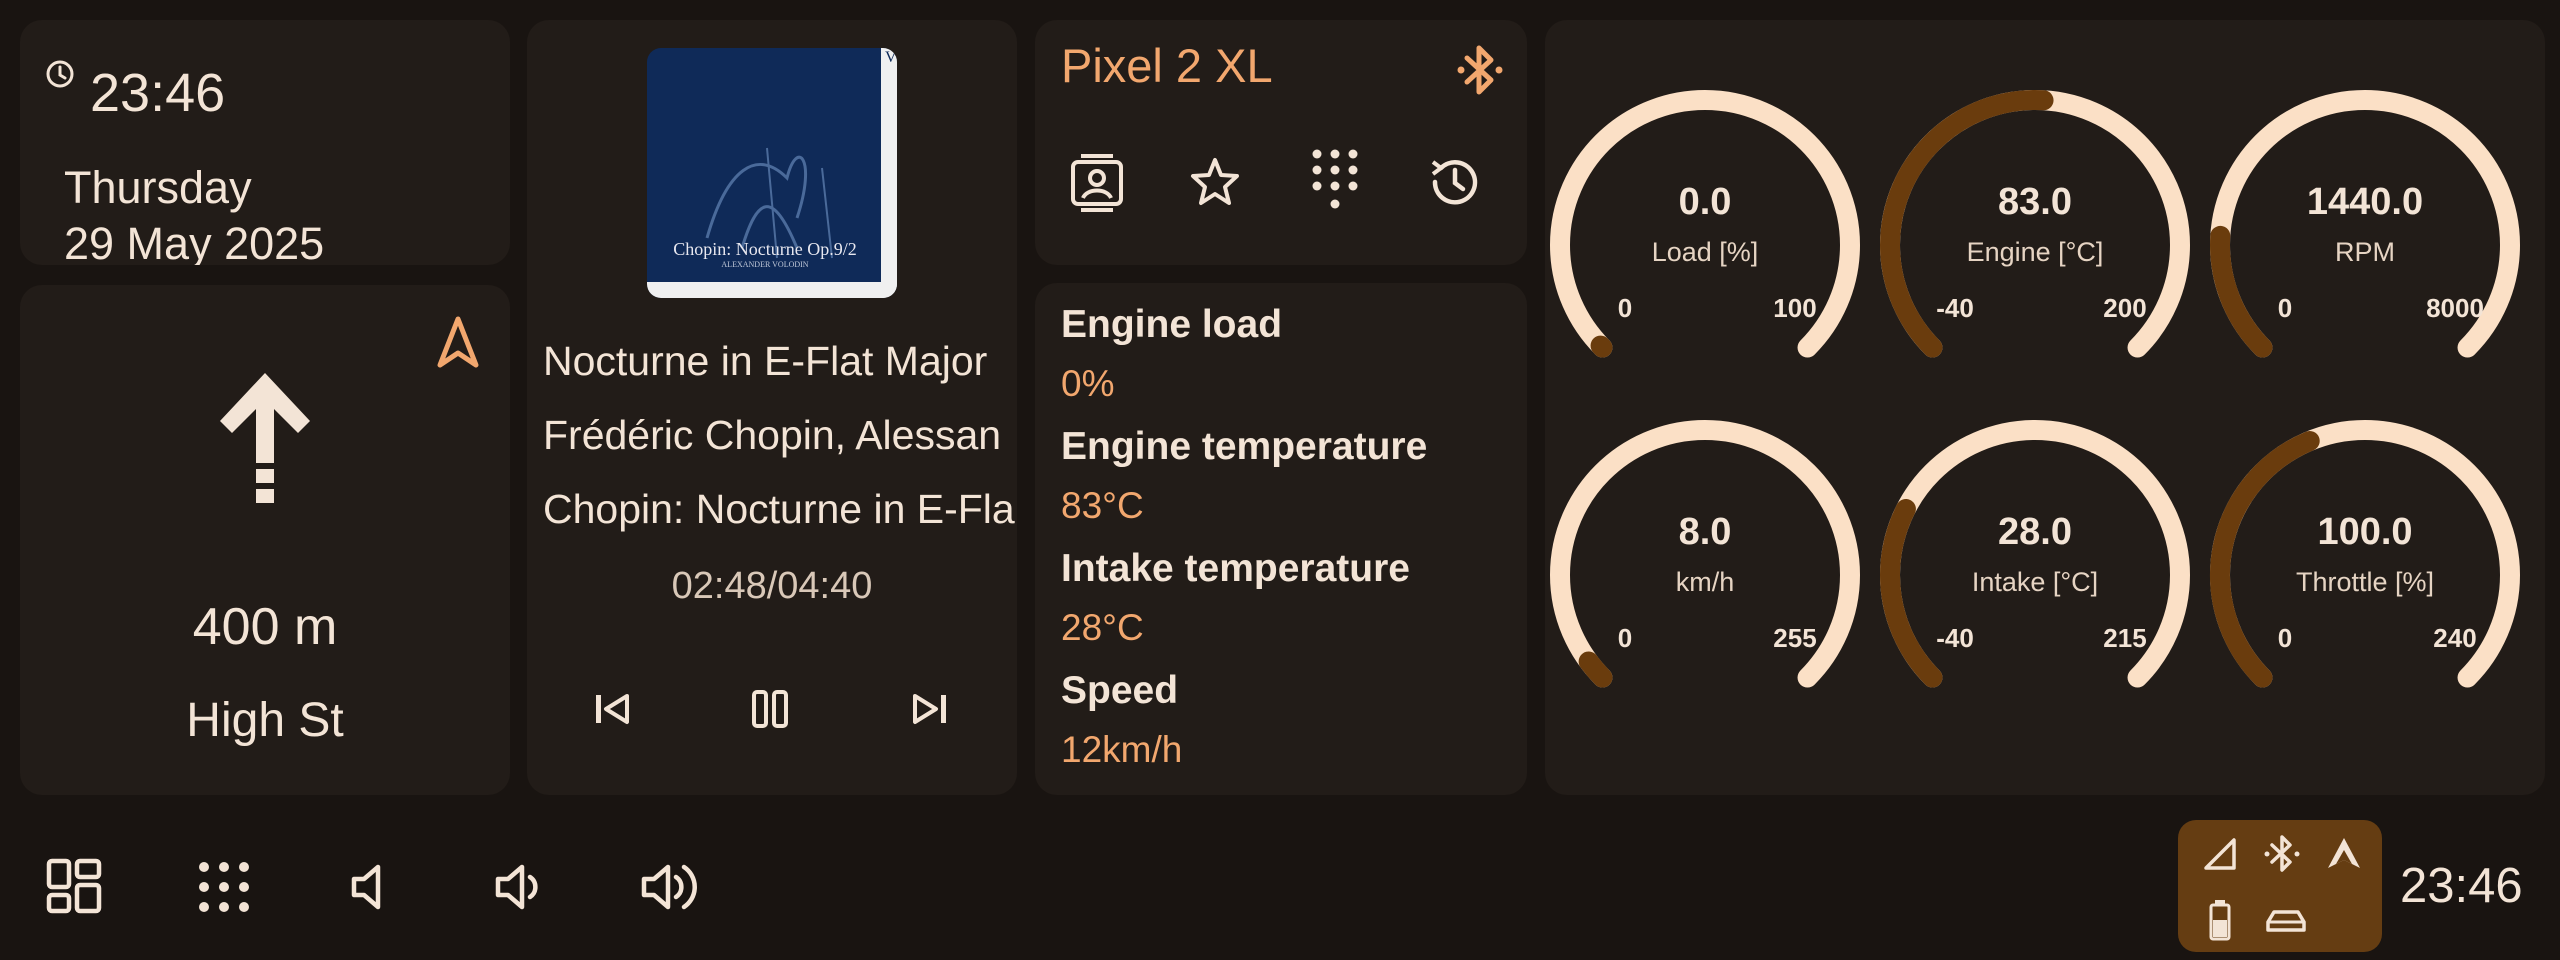 The height and width of the screenshot is (960, 2560). I want to click on gauge-max: 215, so click(2125, 638).